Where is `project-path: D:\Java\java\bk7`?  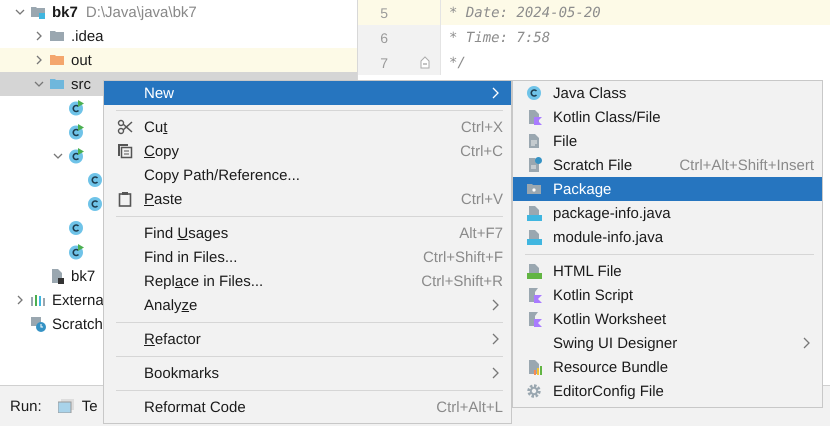 project-path: D:\Java\java\bk7 is located at coordinates (141, 12).